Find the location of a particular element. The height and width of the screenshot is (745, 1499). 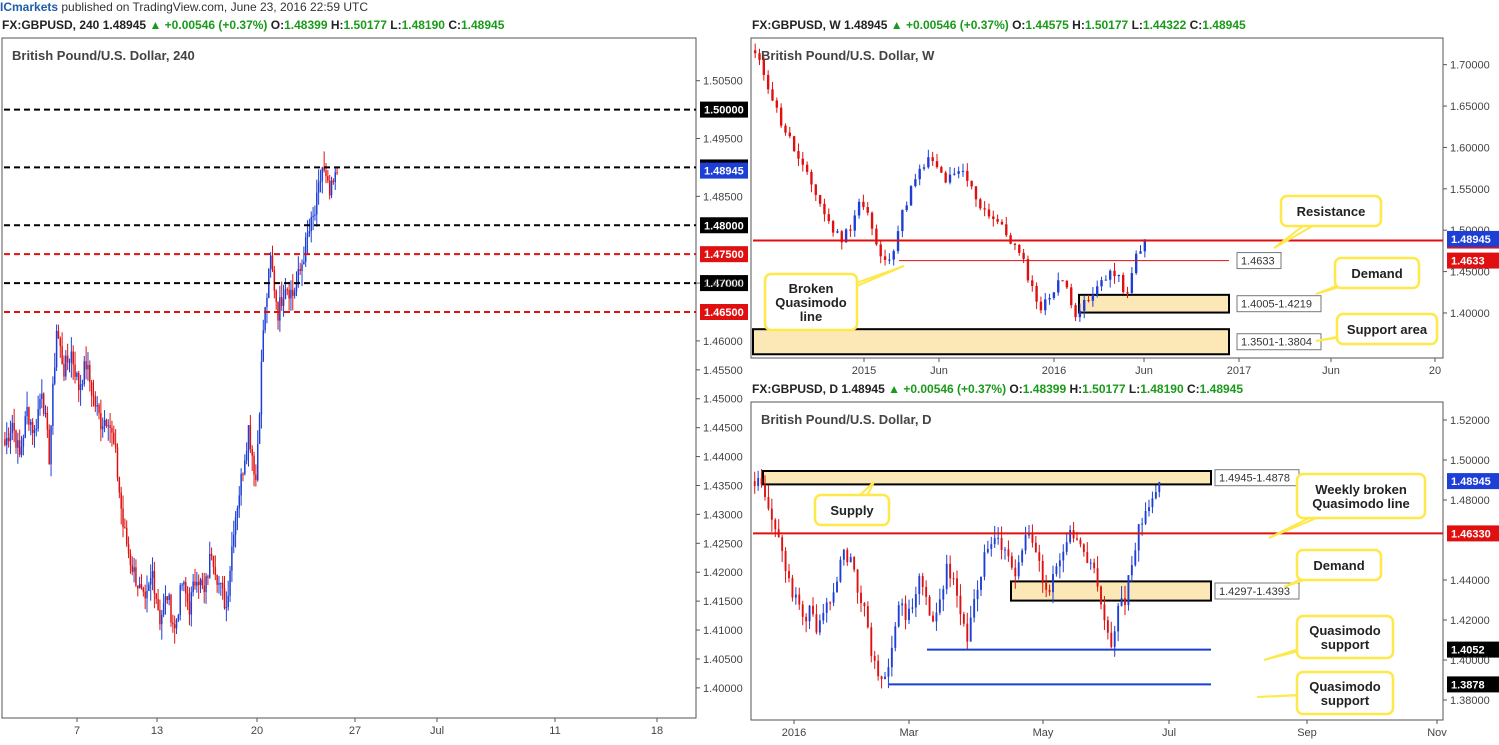

h4-ytick-label: 1.47000 is located at coordinates (723, 284).